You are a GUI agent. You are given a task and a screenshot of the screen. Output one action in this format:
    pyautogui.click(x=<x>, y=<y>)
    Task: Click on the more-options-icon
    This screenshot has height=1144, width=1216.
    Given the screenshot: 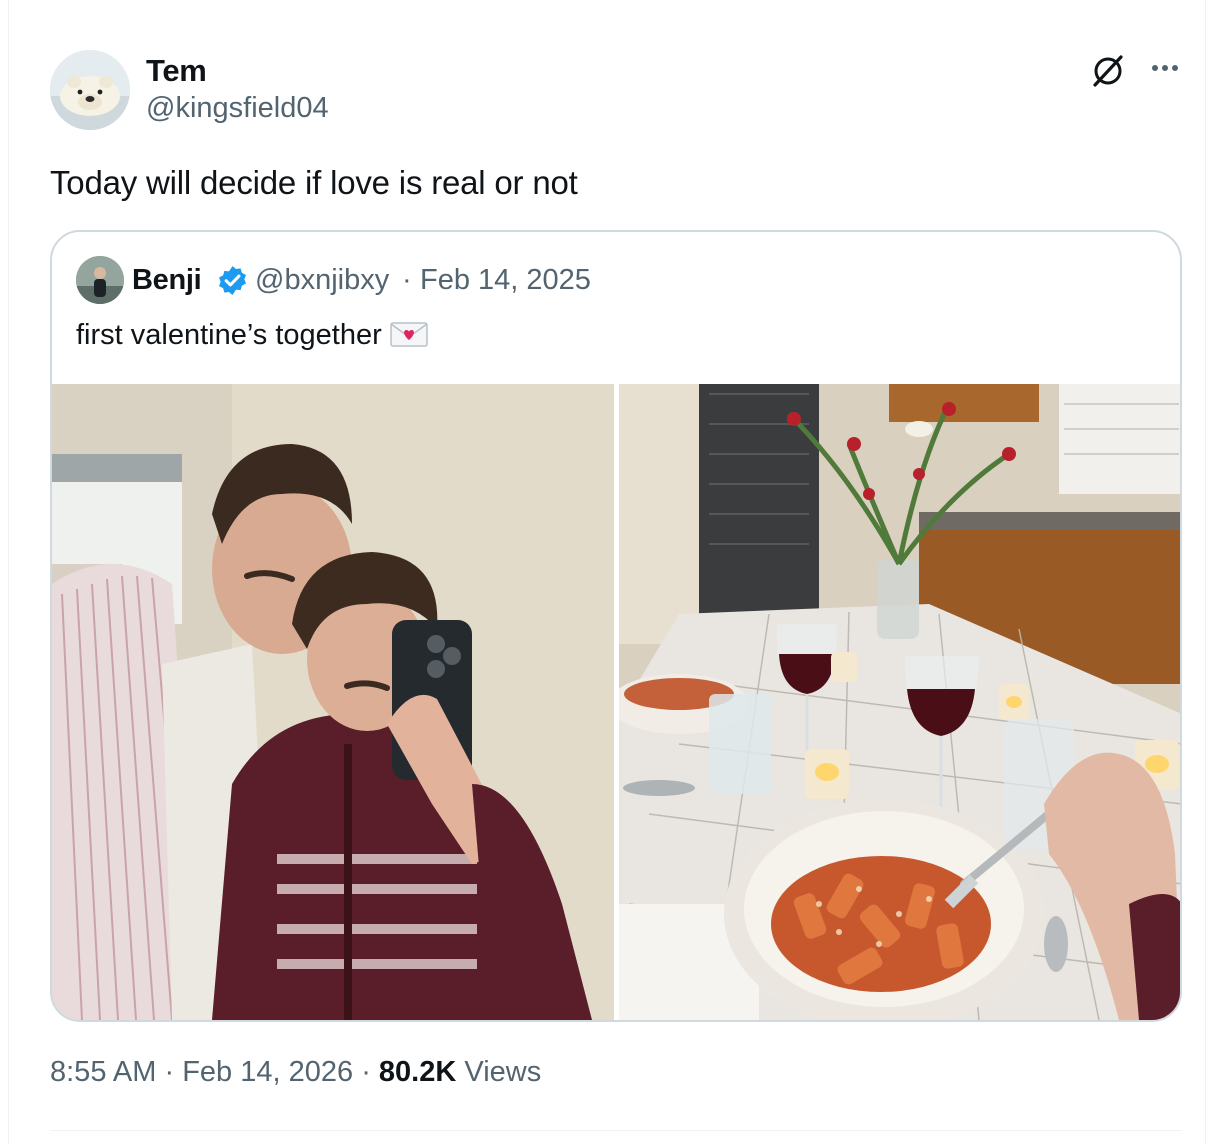 What is the action you would take?
    pyautogui.click(x=1165, y=68)
    